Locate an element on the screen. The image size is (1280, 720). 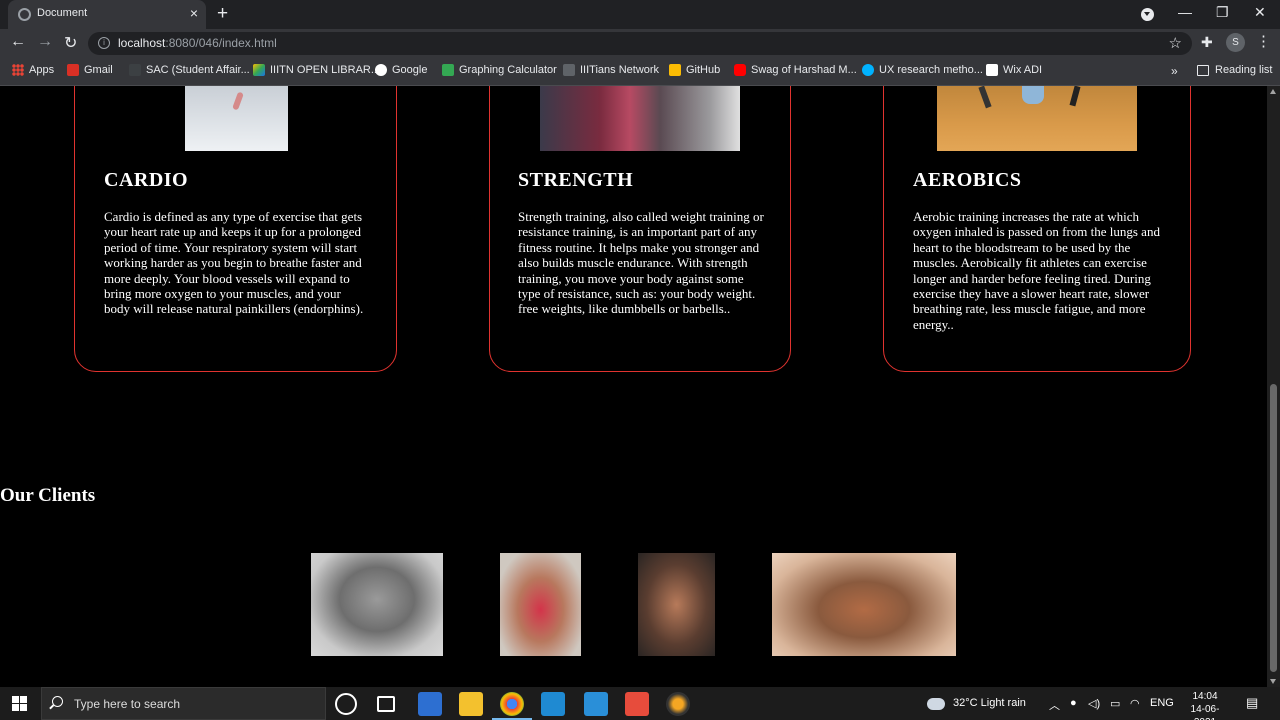
bookmark-iiitians-network: IIITians Network is located at coordinates (611, 70).